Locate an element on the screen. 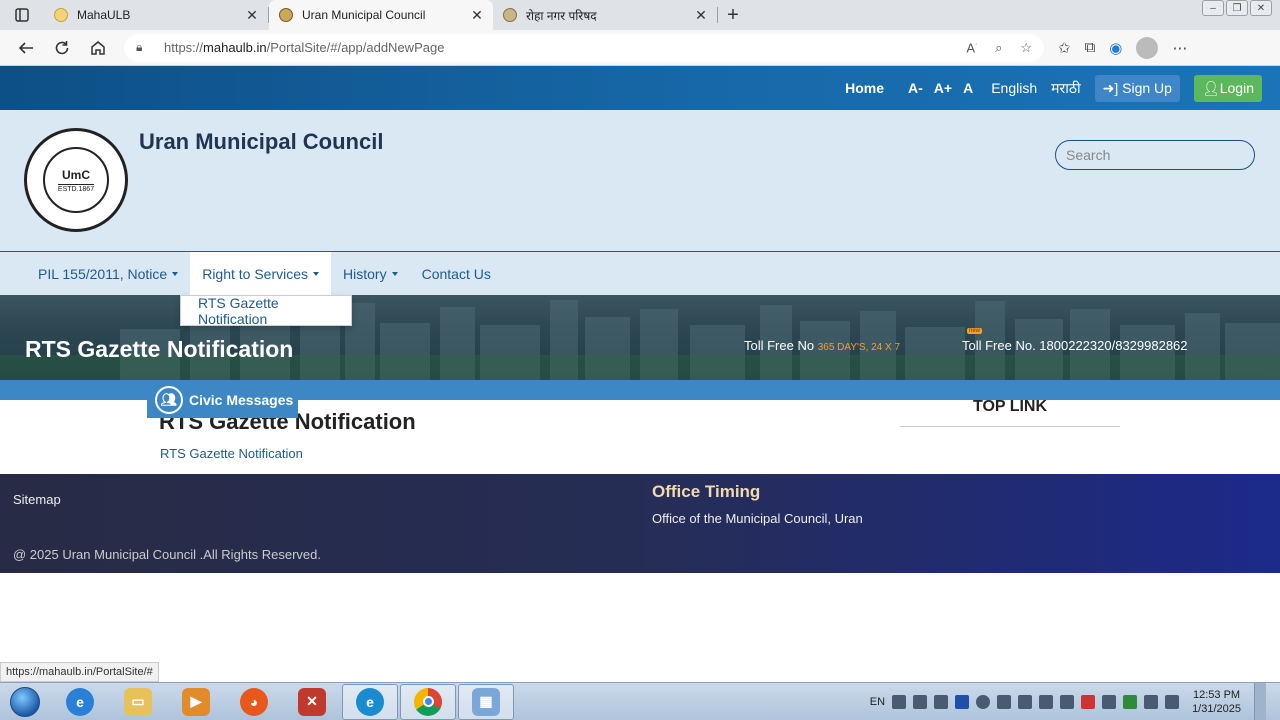 The height and width of the screenshot is (720, 1280). tray-keyboard-icon is located at coordinates (899, 702).